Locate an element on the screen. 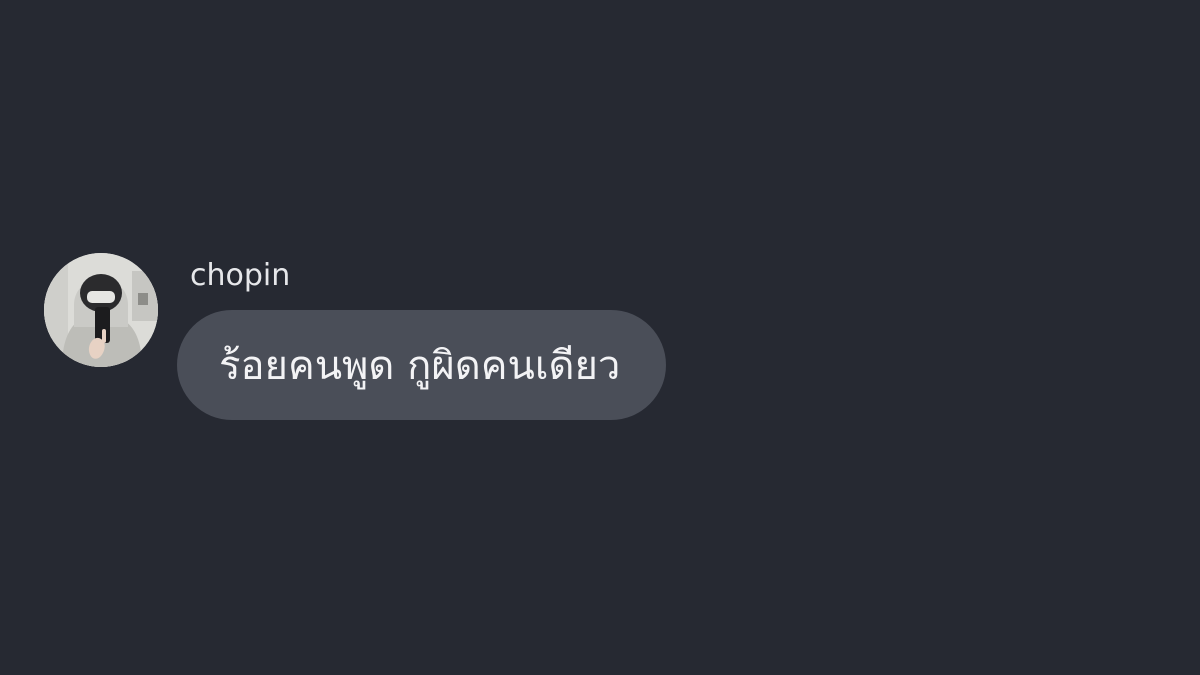 This screenshot has width=1200, height=675. profile-photo-hooded-person-icon is located at coordinates (101, 310).